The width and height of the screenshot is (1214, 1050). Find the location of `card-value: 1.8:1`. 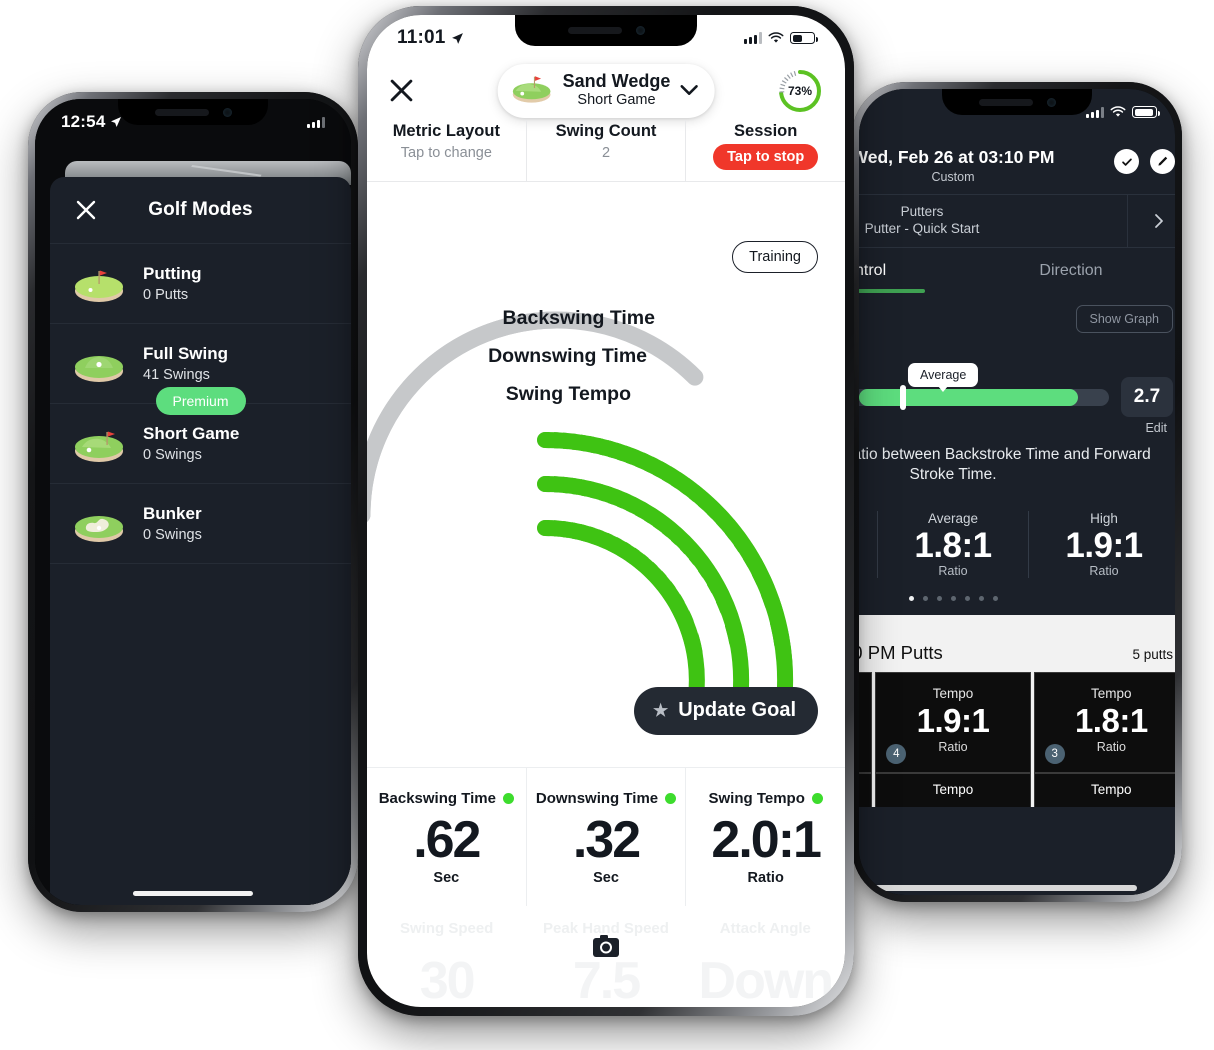

card-value: 1.8:1 is located at coordinates (865, 721).